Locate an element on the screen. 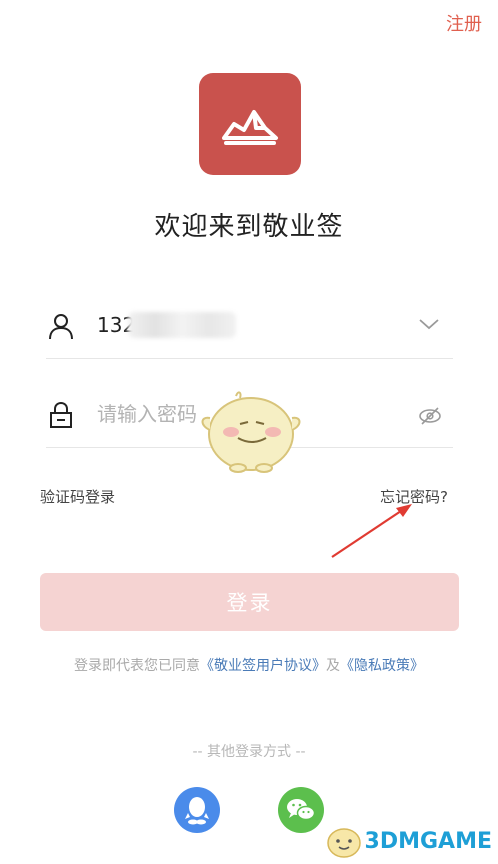 This screenshot has height=864, width=498. register-link: 注册 is located at coordinates (464, 23).